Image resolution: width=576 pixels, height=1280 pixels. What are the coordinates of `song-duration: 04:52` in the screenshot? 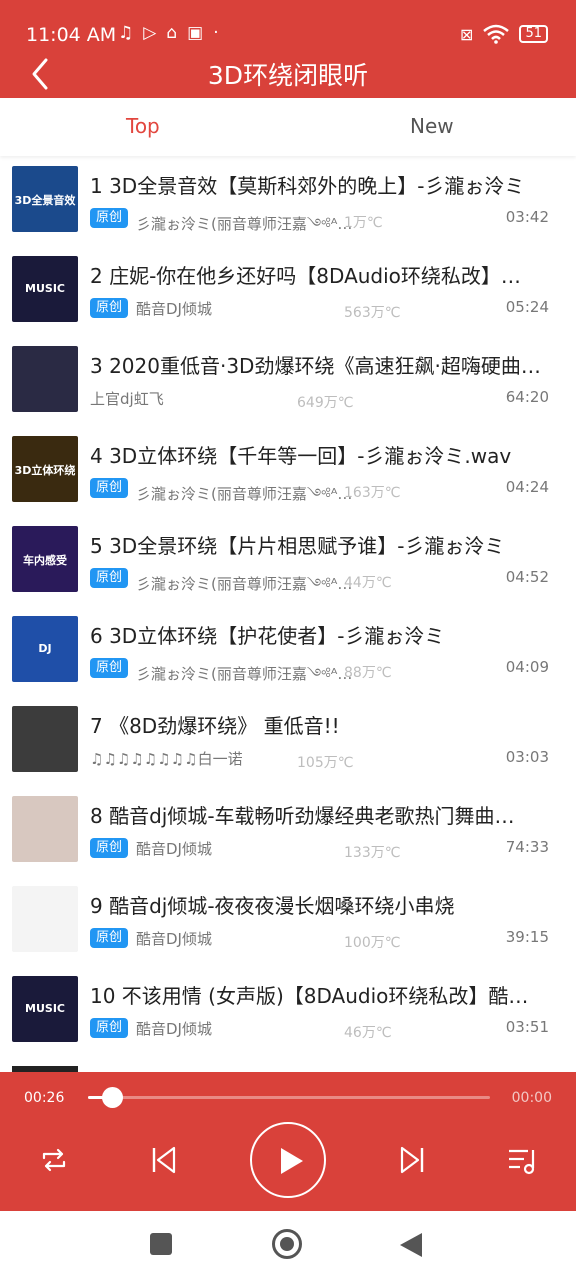 It's located at (527, 577).